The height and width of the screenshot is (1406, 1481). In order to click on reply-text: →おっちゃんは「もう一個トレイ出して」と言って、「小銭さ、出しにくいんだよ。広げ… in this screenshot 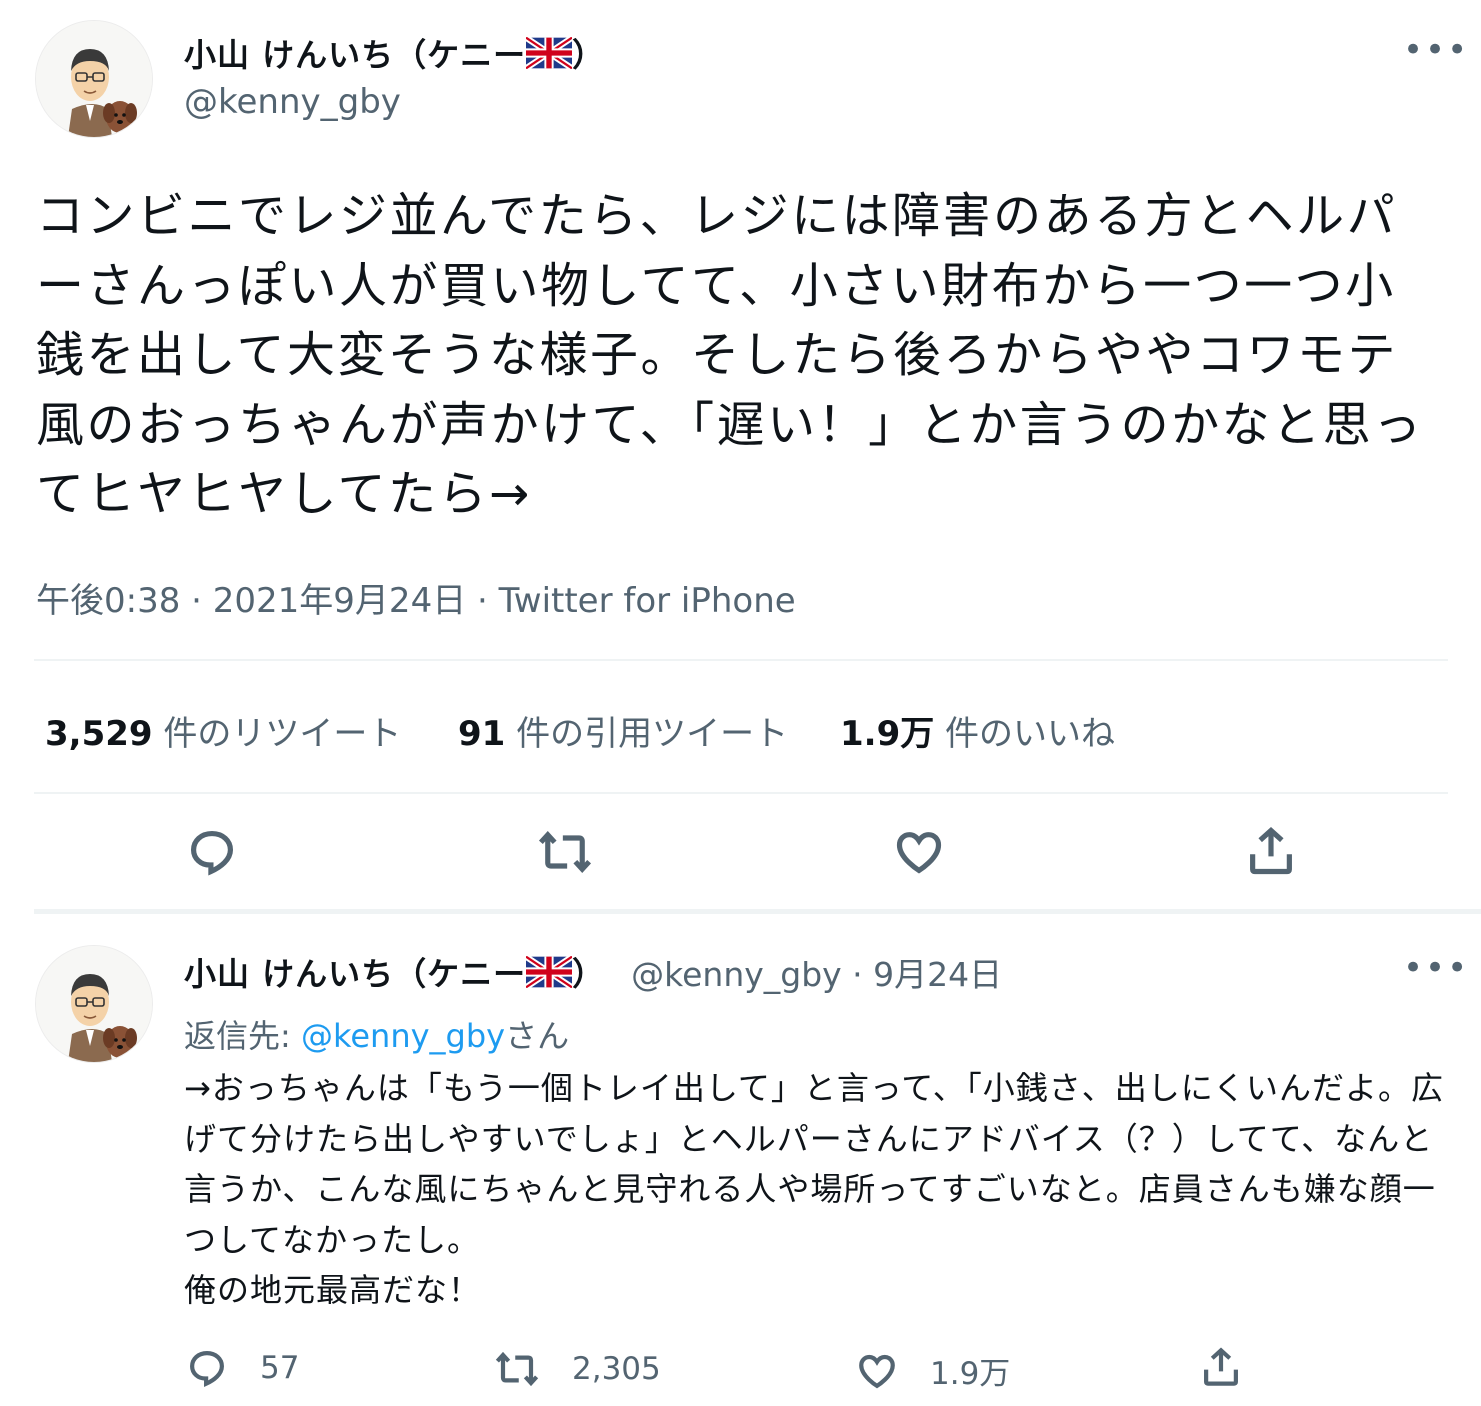, I will do `click(814, 1189)`.